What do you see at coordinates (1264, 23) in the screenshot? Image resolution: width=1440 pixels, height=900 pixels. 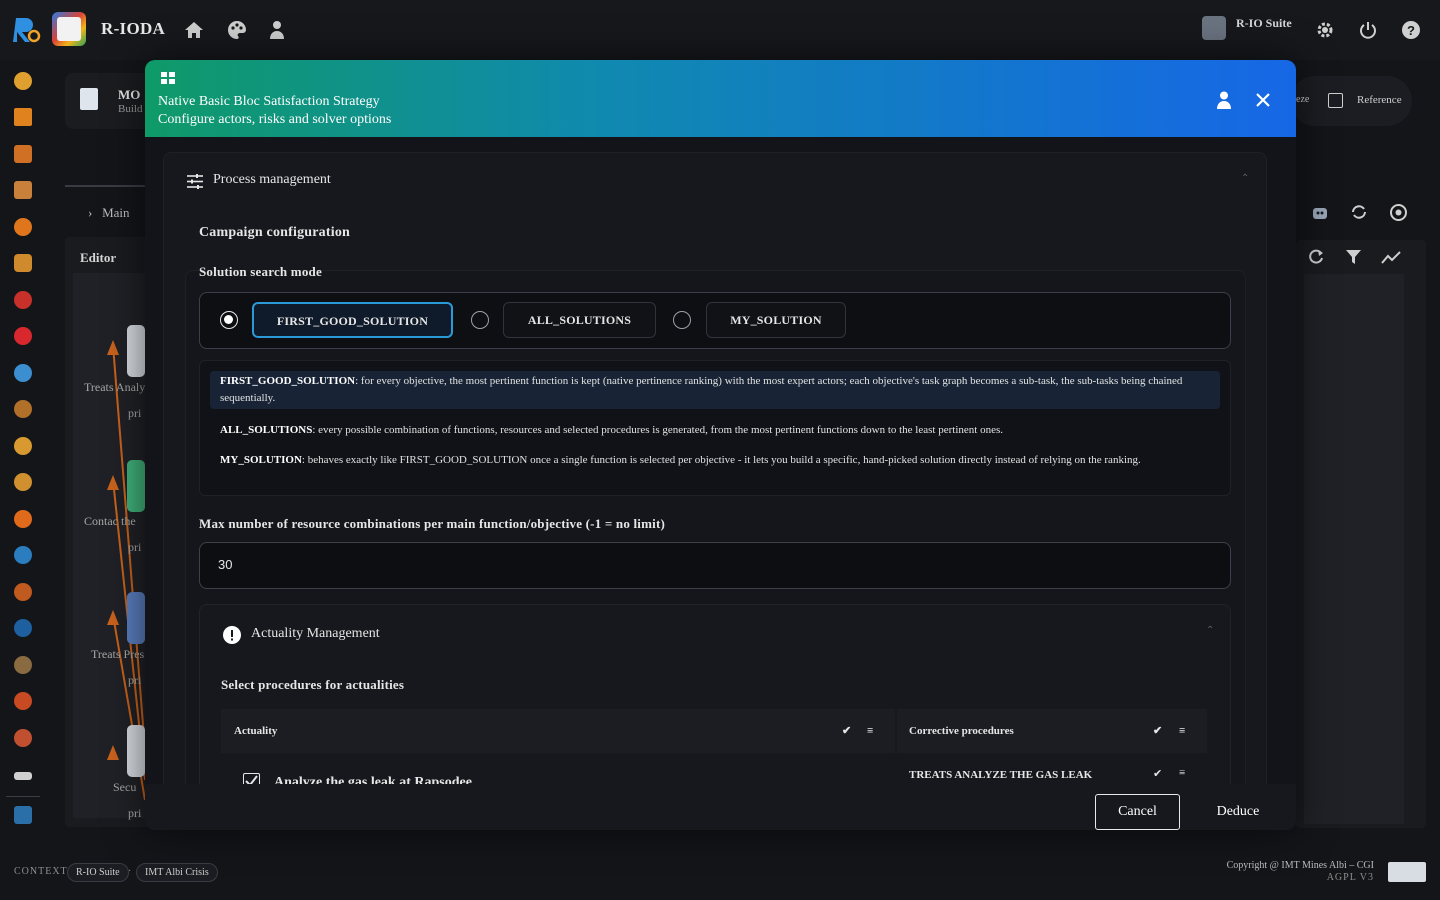 I see `user-label: R-IO Suite` at bounding box center [1264, 23].